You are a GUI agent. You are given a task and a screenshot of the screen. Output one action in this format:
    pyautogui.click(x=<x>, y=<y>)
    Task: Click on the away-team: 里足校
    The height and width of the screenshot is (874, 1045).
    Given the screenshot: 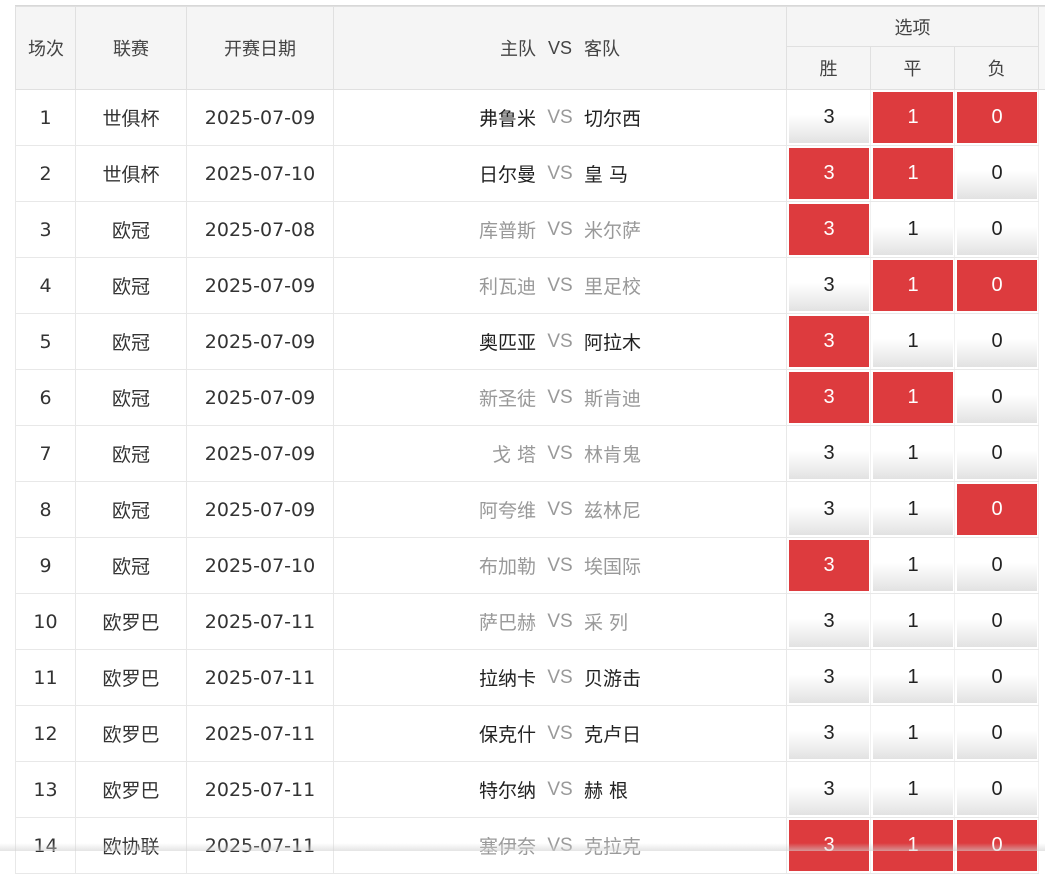 What is the action you would take?
    pyautogui.click(x=666, y=285)
    